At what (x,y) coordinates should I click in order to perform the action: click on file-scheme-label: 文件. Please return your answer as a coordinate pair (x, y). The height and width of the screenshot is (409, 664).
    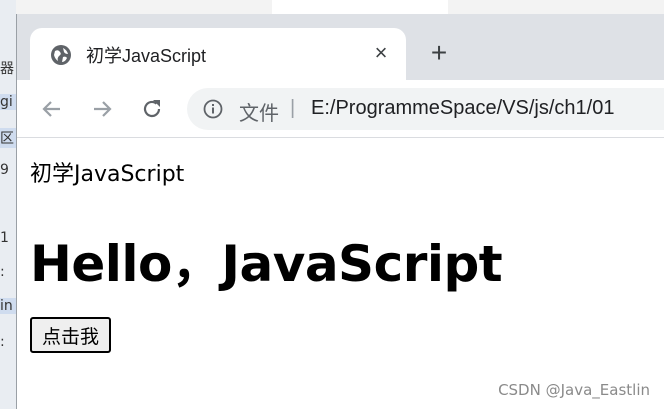
    Looking at the image, I should click on (259, 113).